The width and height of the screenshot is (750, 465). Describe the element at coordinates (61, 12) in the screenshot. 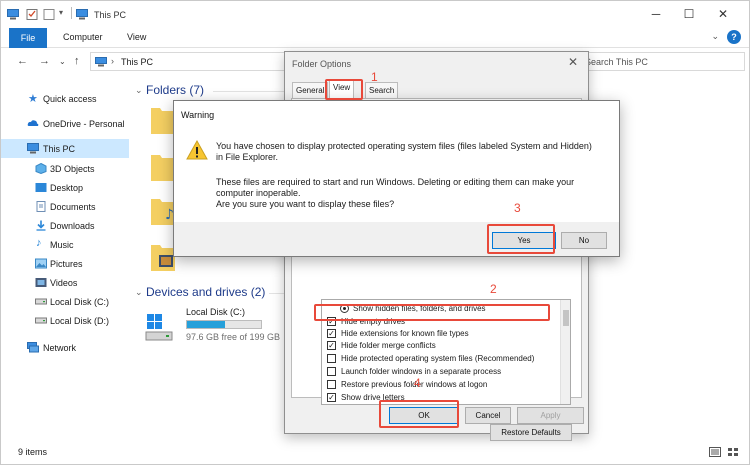

I see `qat-dropdown-icon: ▾` at that location.